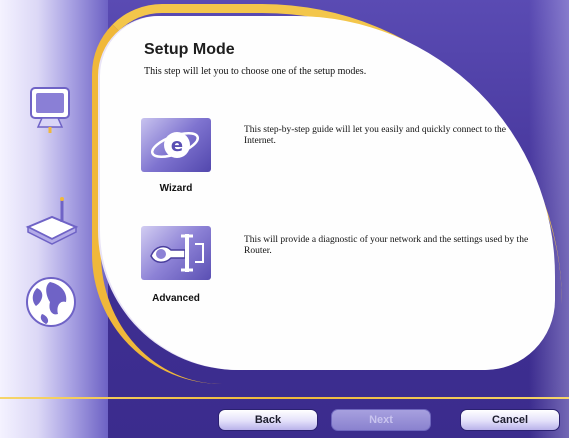 This screenshot has height=438, width=569. I want to click on wizard-label: Wizard, so click(176, 188).